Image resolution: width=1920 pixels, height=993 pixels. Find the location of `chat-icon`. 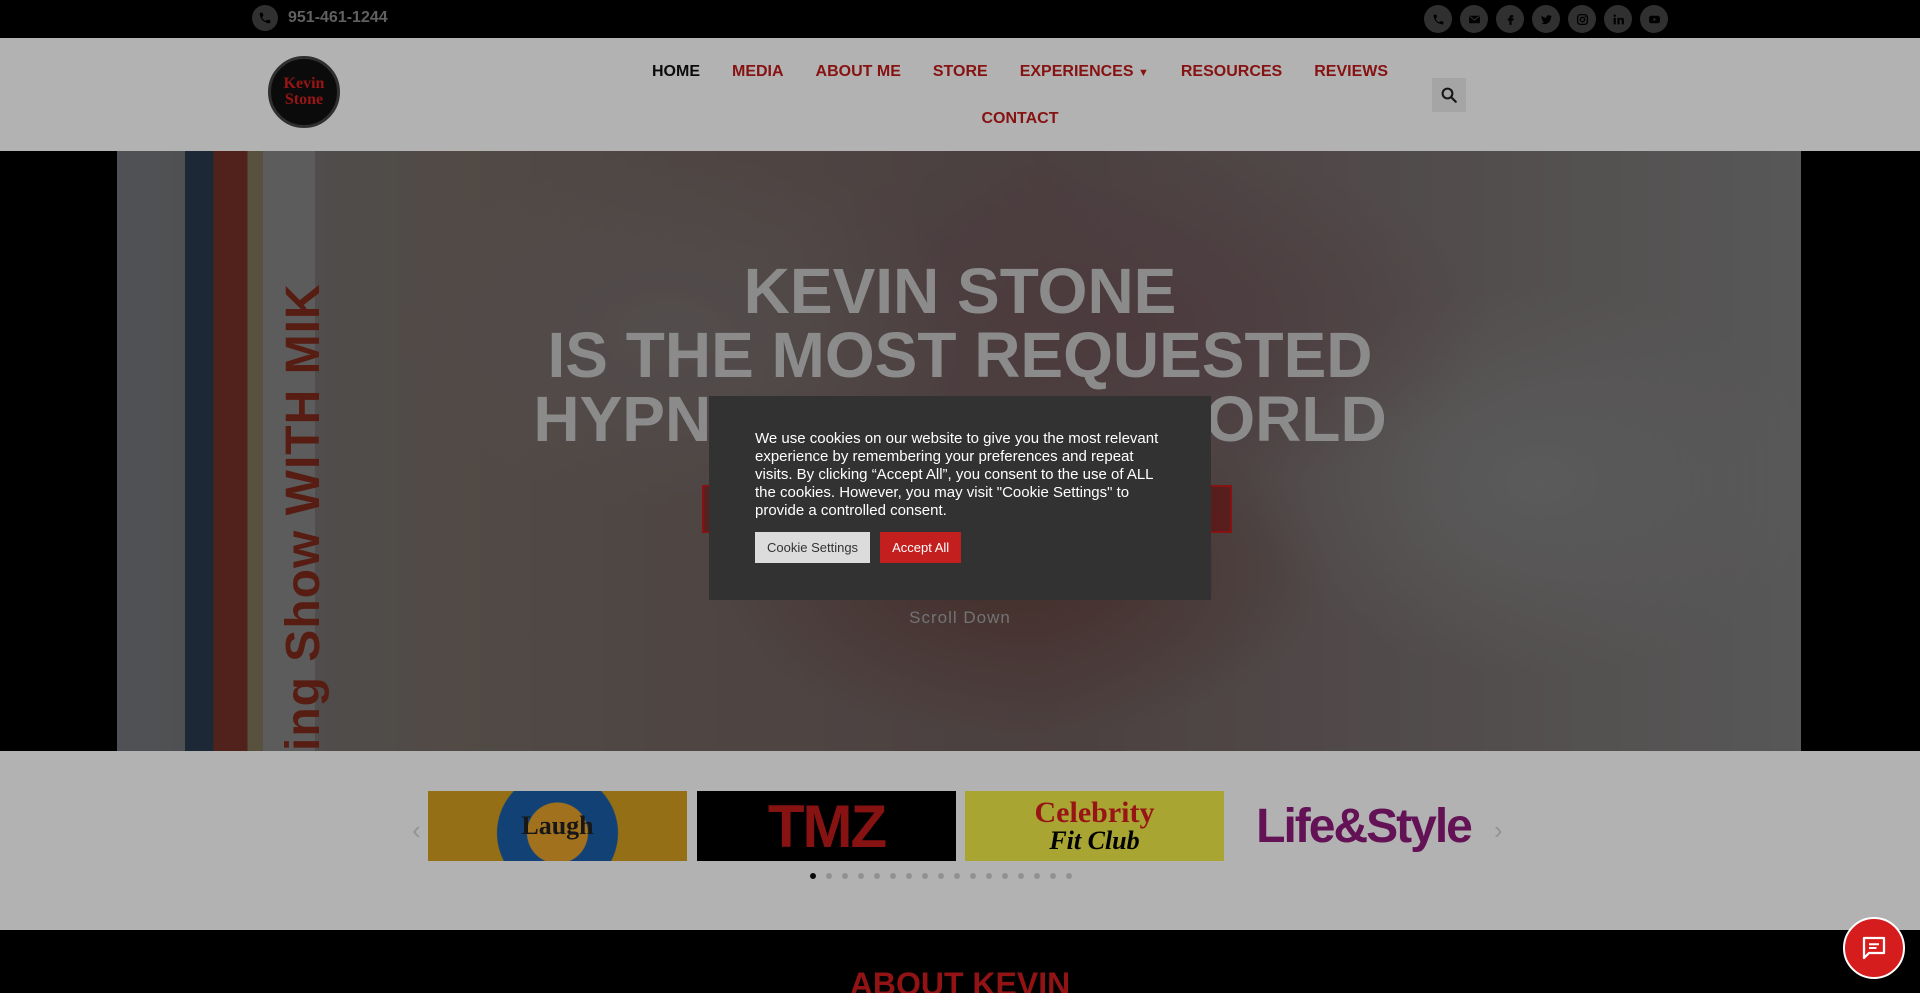

chat-icon is located at coordinates (1874, 948).